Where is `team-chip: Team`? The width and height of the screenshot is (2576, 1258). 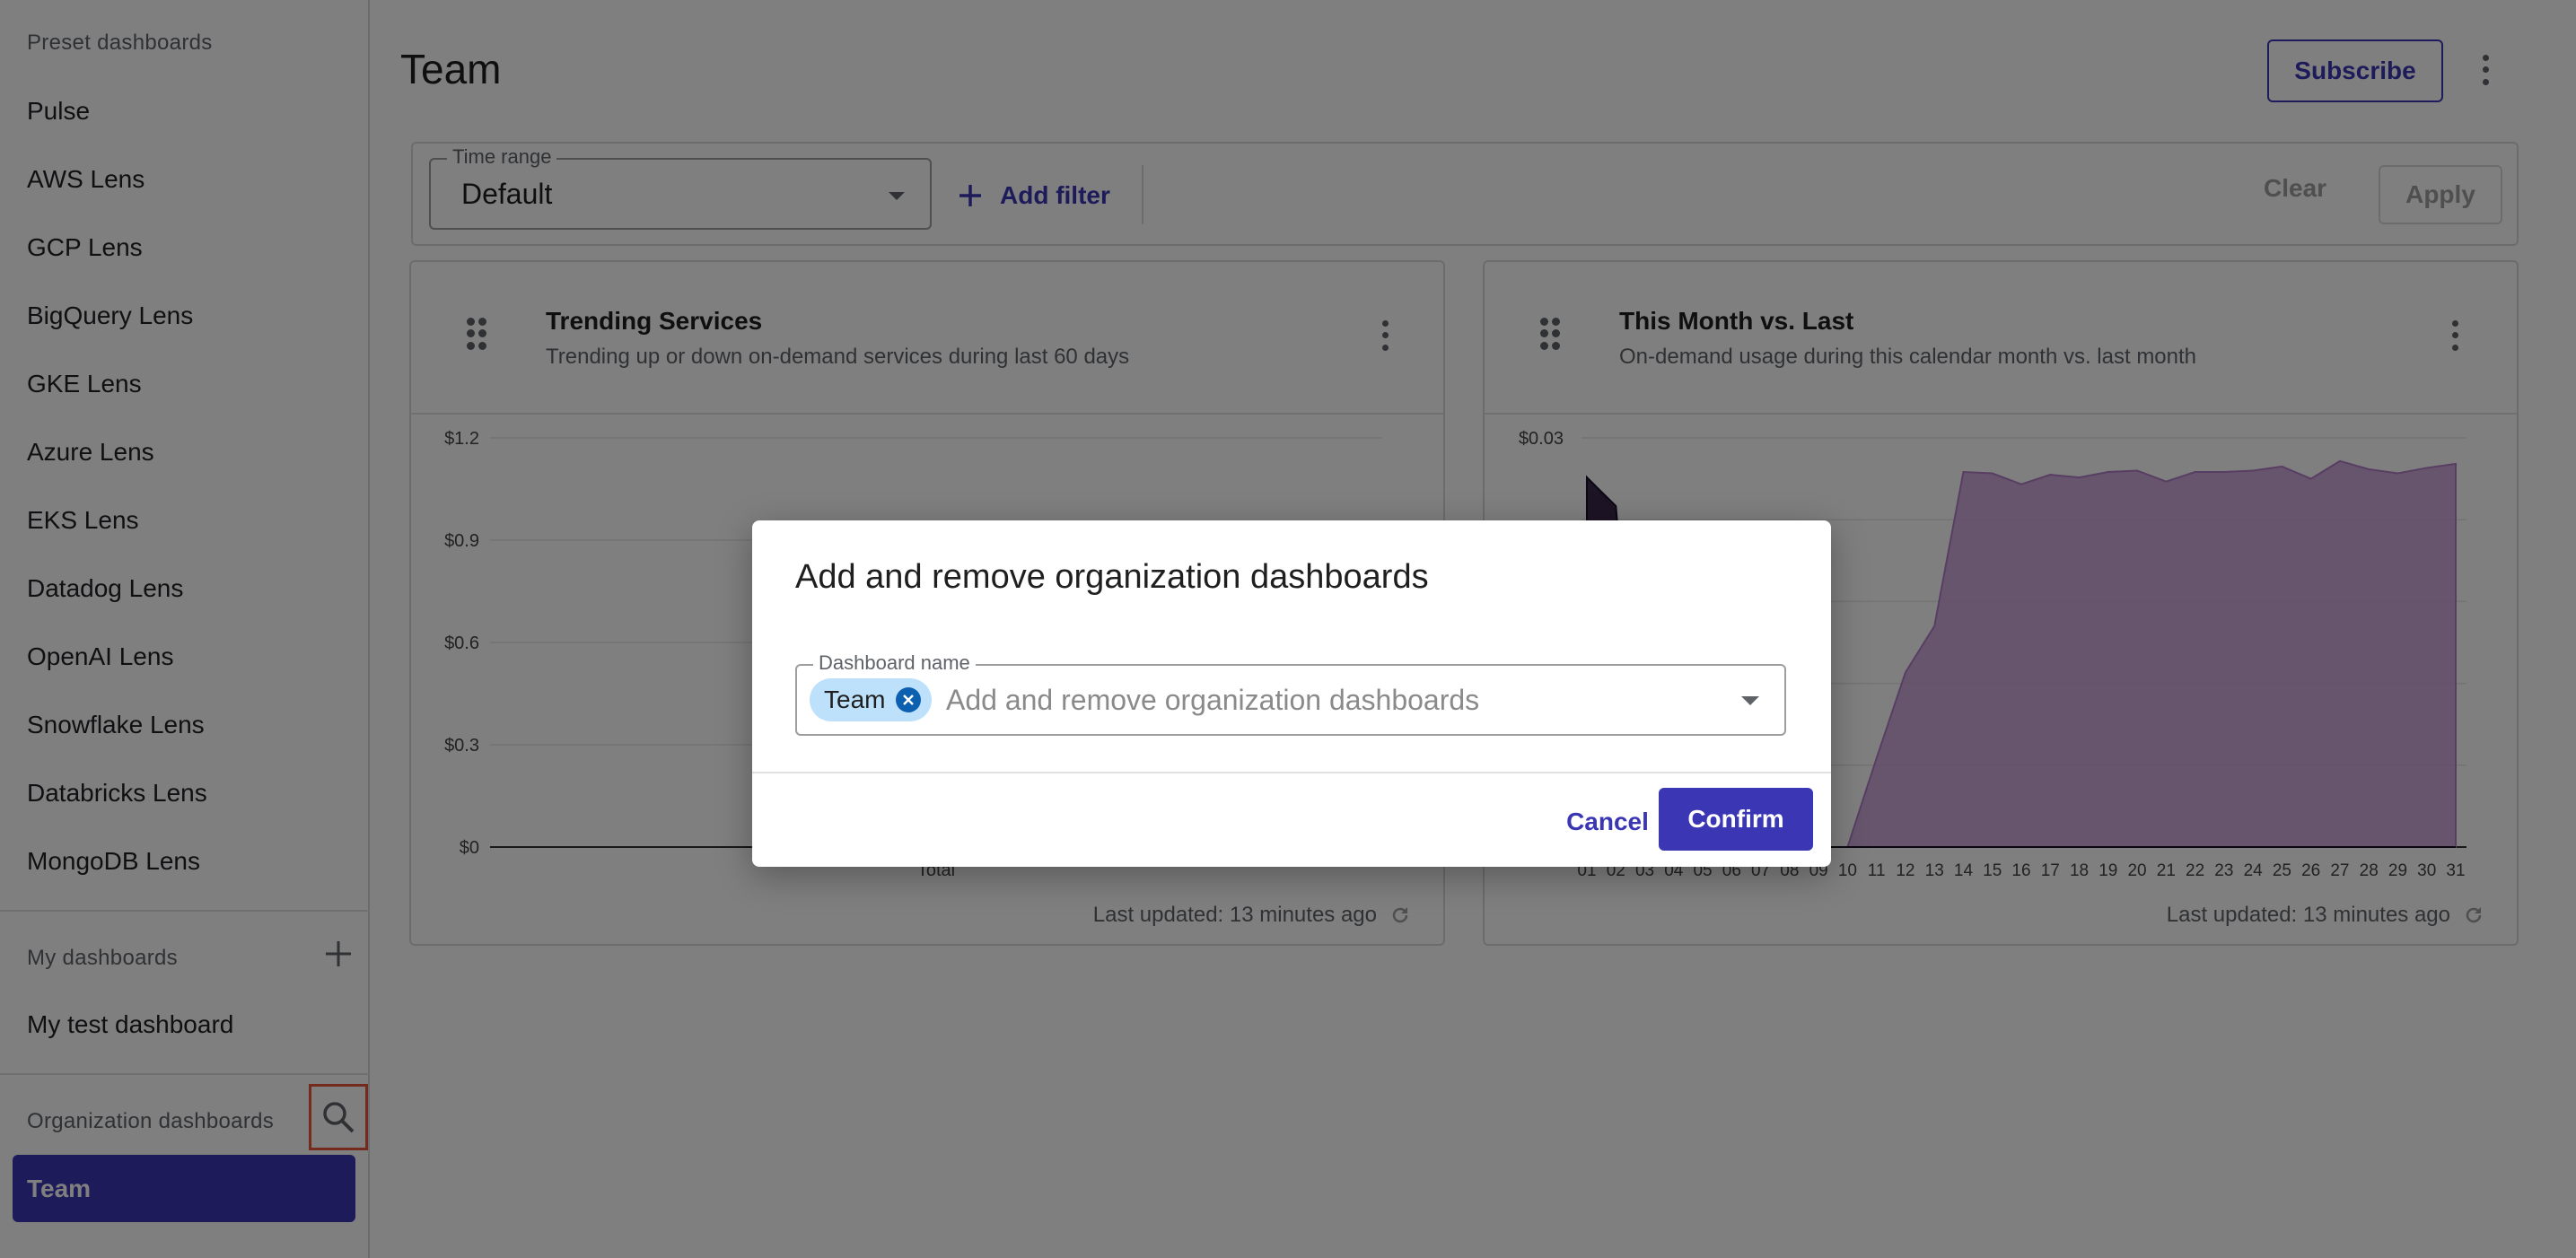 team-chip: Team is located at coordinates (871, 700).